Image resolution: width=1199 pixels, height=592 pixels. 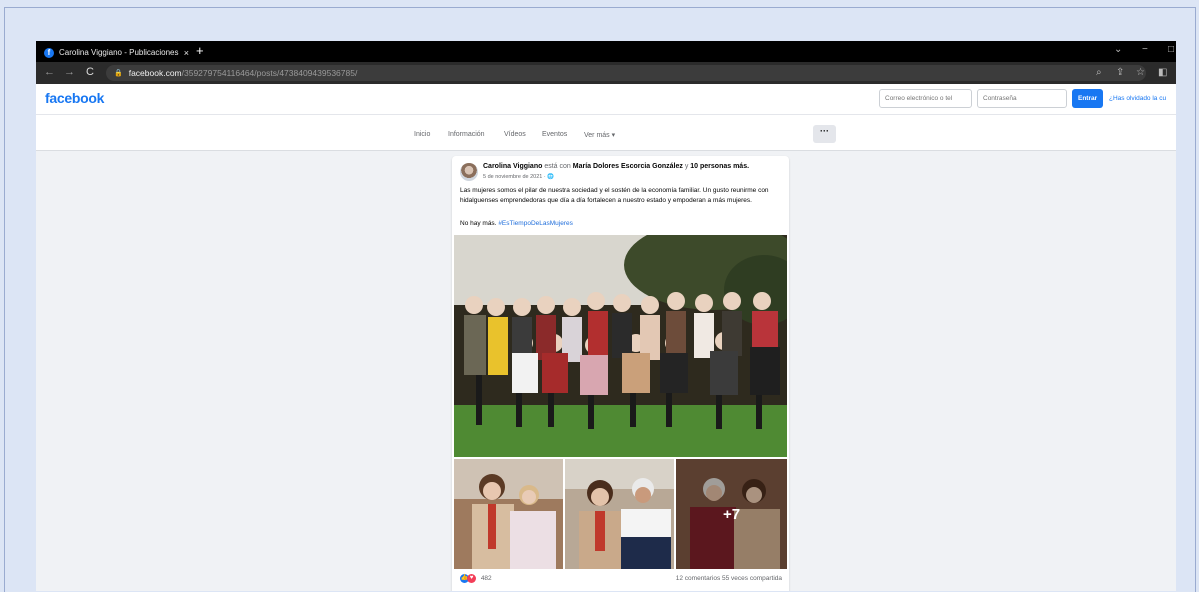 What do you see at coordinates (471, 578) in the screenshot?
I see `love-reaction-icon: ♥` at bounding box center [471, 578].